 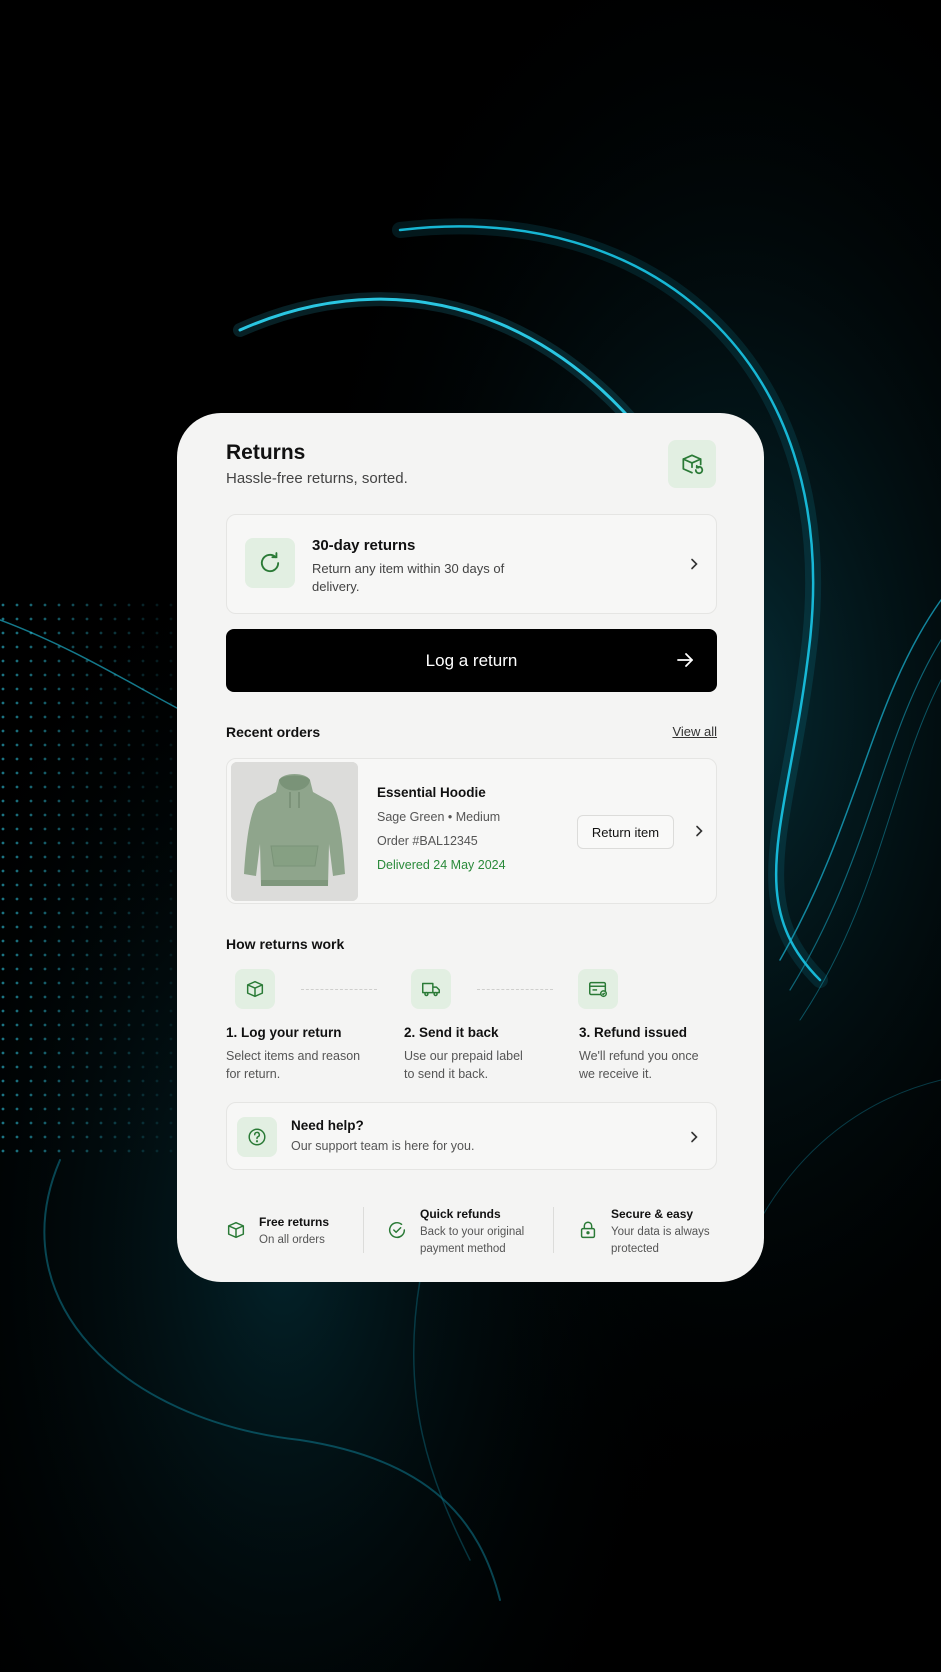 What do you see at coordinates (292, 1240) in the screenshot?
I see `feature-free-returns-text: On all orders` at bounding box center [292, 1240].